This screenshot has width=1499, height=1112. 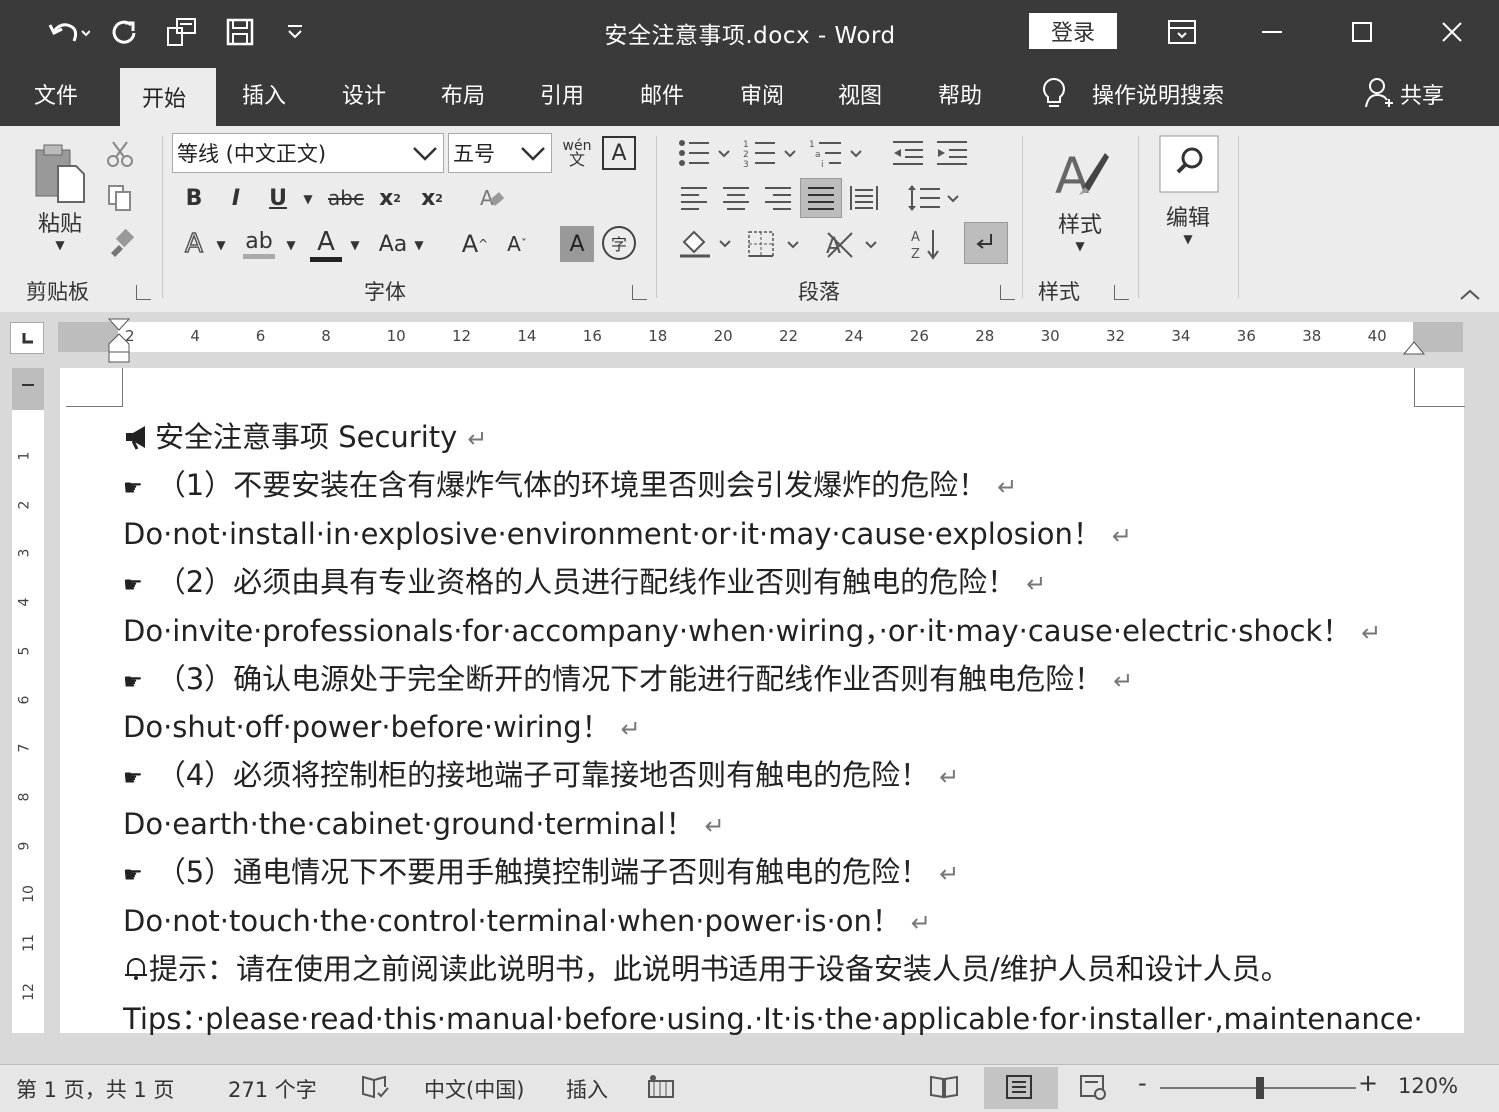 I want to click on font-name-combo: 等线 (中文正文), so click(x=308, y=153).